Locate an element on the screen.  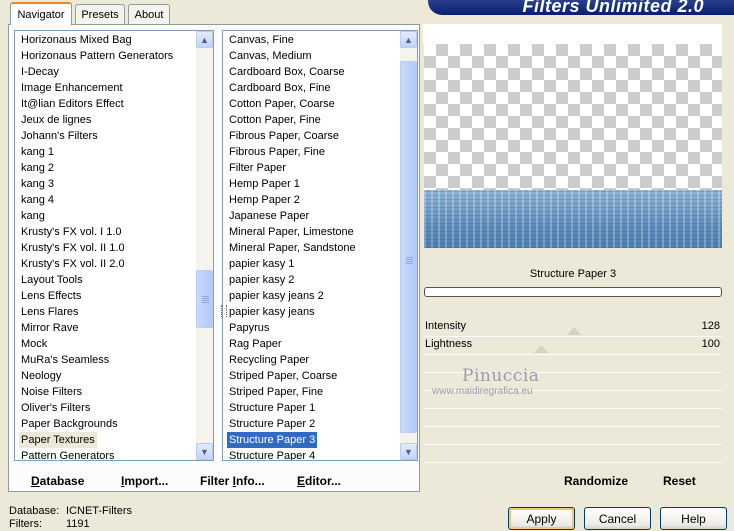
list-item: kang 3 is located at coordinates (37, 184).